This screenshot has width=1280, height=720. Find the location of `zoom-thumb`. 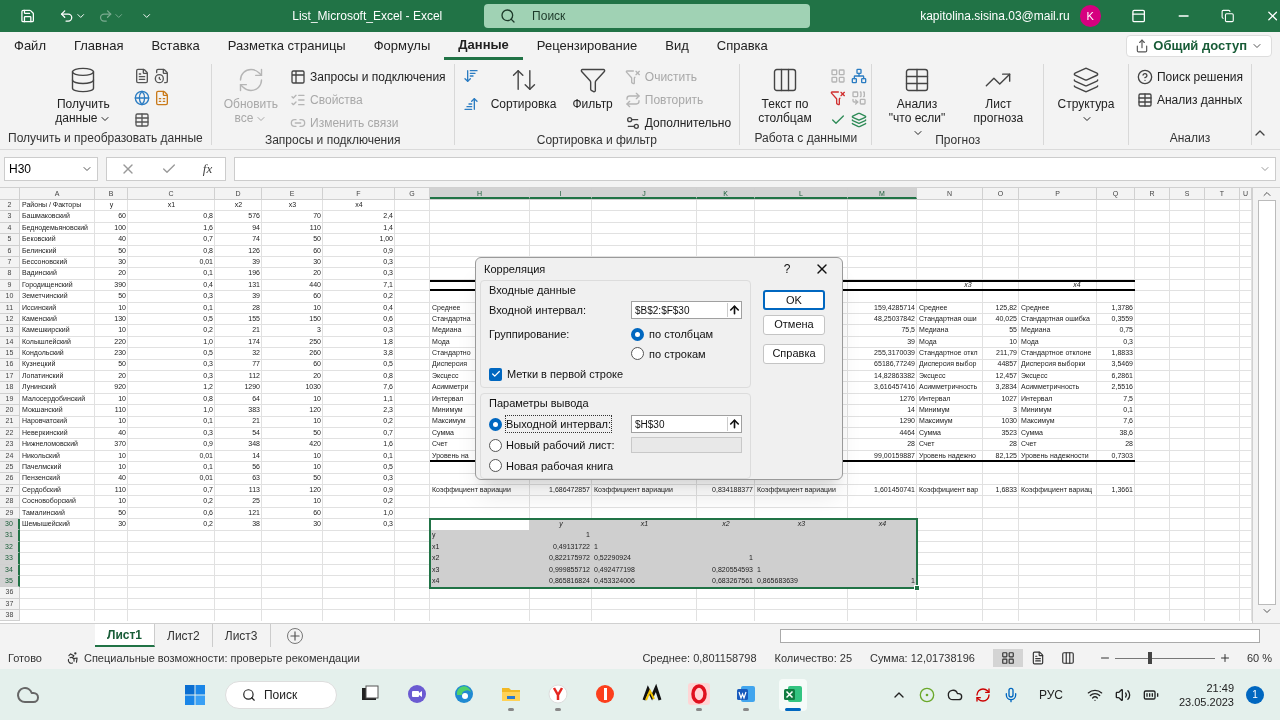

zoom-thumb is located at coordinates (1149, 657).